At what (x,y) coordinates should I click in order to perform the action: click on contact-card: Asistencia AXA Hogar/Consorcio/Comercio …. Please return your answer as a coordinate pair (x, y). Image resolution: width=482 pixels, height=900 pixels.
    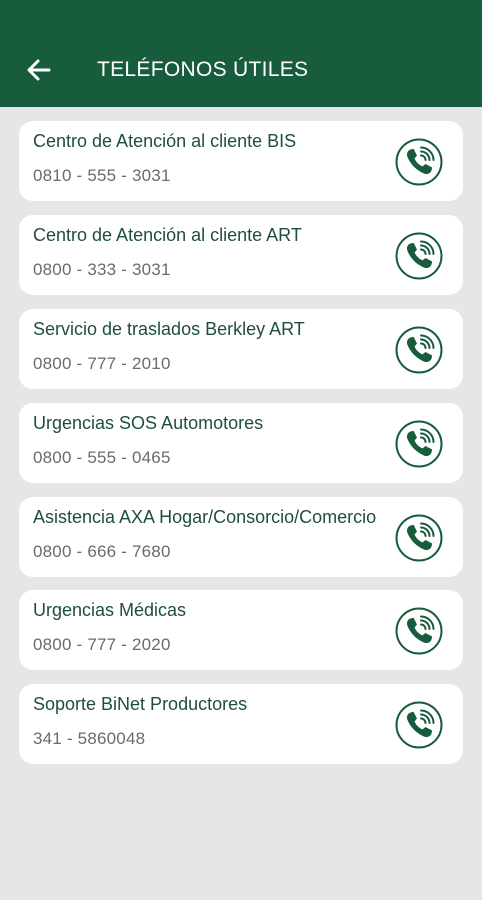
    Looking at the image, I should click on (241, 537).